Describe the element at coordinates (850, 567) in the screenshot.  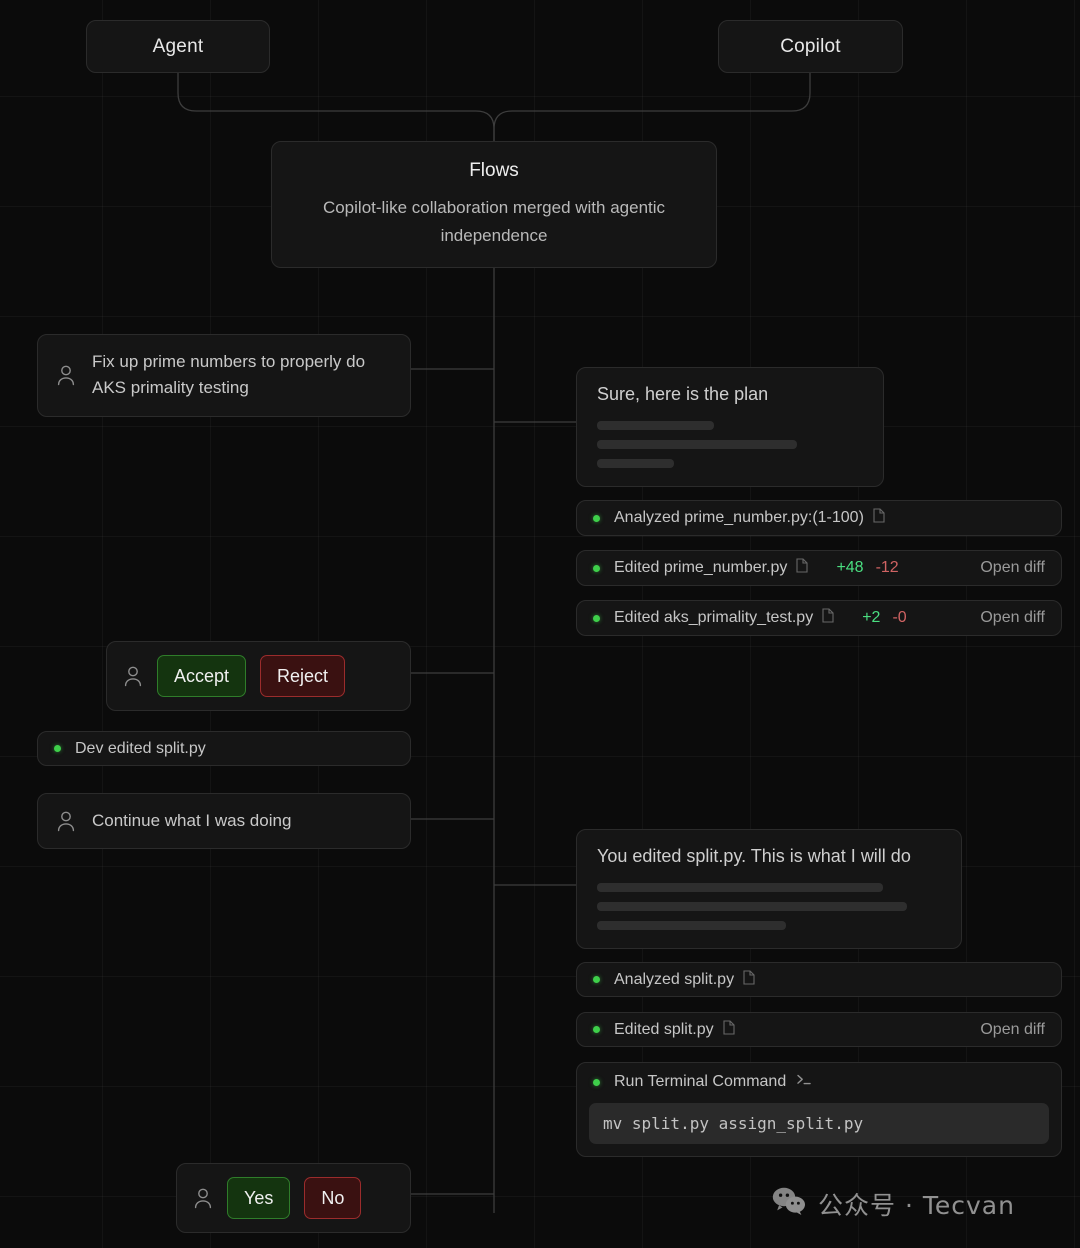
I see `diff-additions: +48` at that location.